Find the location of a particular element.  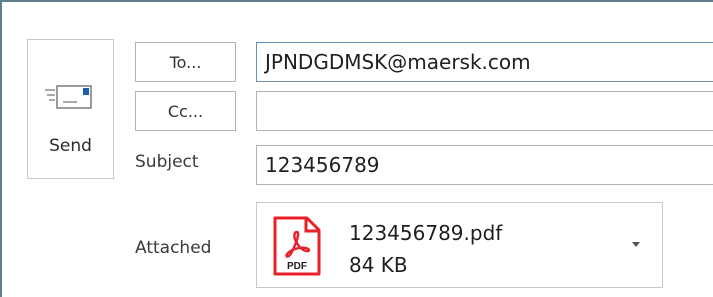

pdf-badge-text: PDF is located at coordinates (297, 266).